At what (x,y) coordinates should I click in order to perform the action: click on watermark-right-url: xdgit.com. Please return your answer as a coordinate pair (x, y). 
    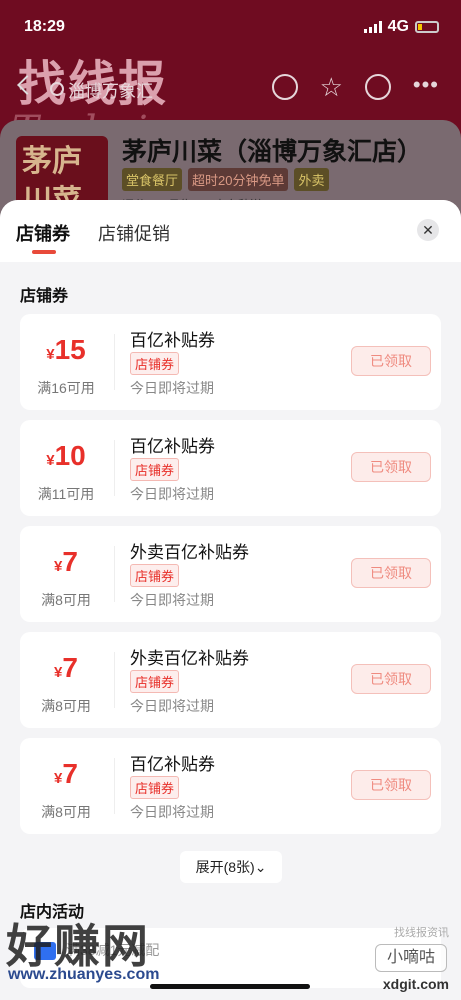
    Looking at the image, I should click on (415, 984).